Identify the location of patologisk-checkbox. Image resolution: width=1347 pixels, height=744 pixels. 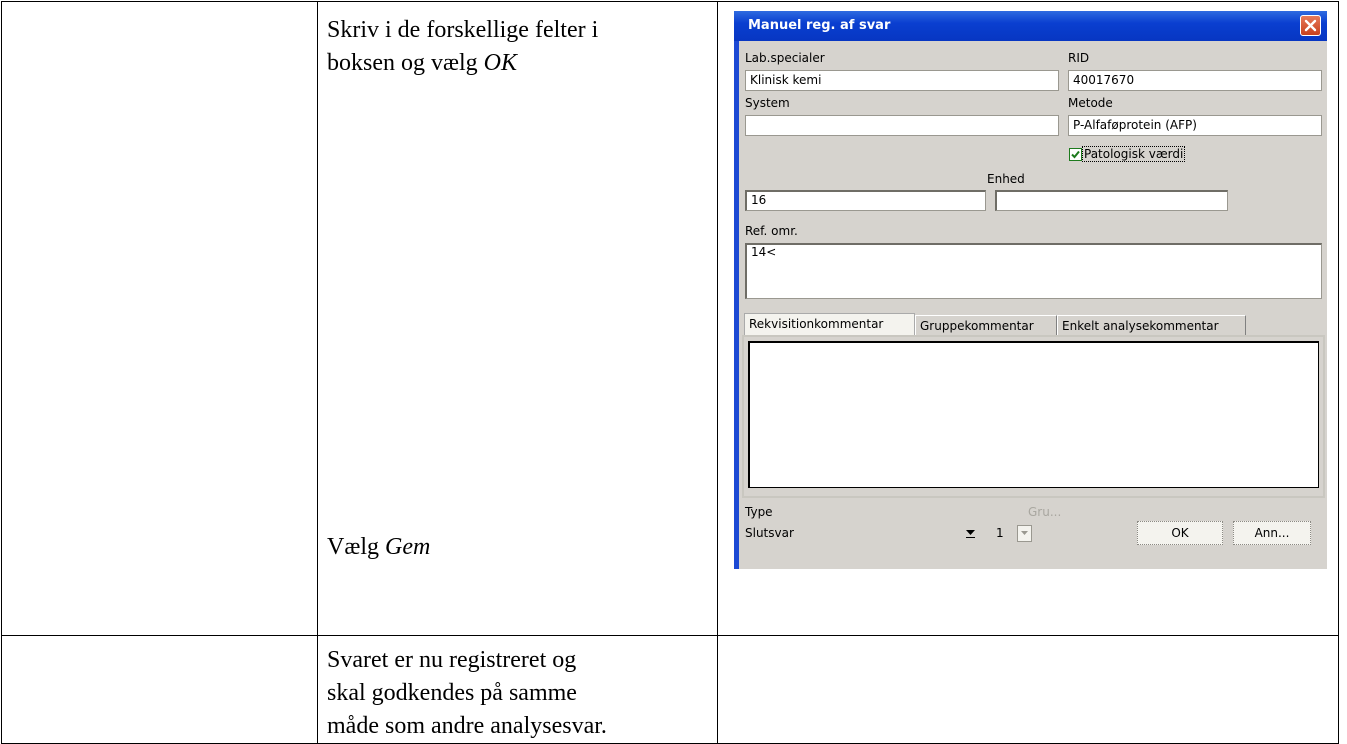
(1075, 154).